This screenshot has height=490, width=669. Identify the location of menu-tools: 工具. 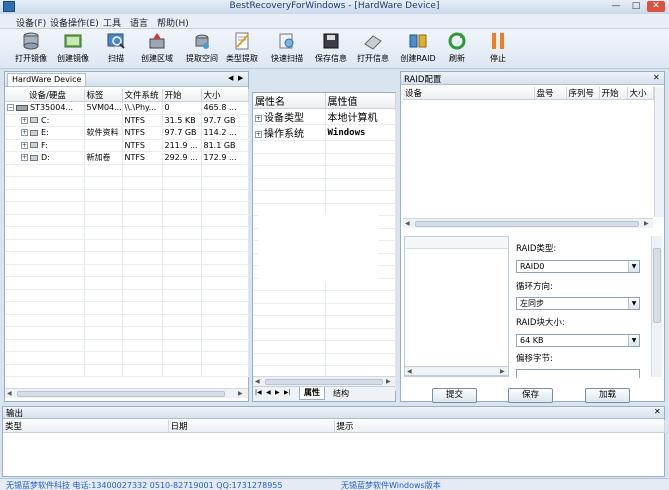
(112, 22).